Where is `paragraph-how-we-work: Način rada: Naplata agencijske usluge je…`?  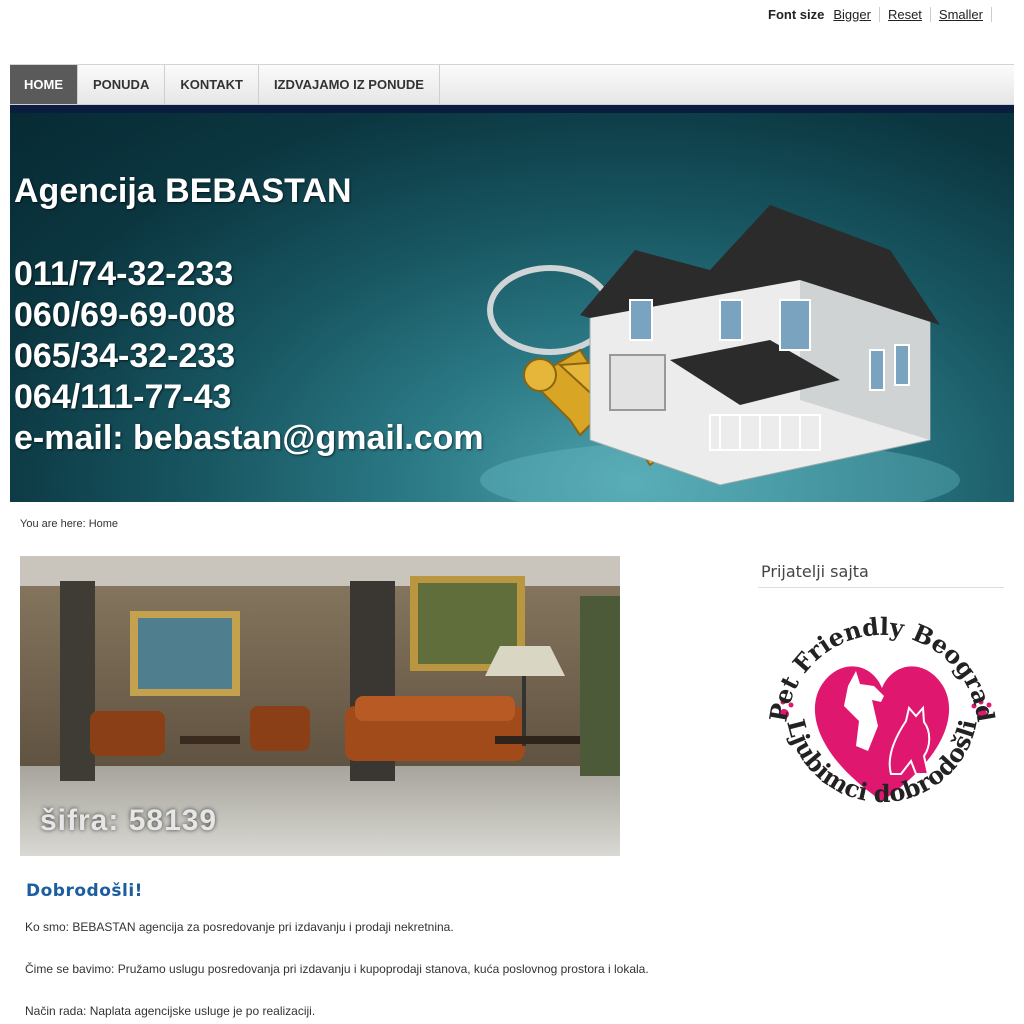
paragraph-how-we-work: Način rada: Naplata agencijske usluge je… is located at coordinates (170, 1011).